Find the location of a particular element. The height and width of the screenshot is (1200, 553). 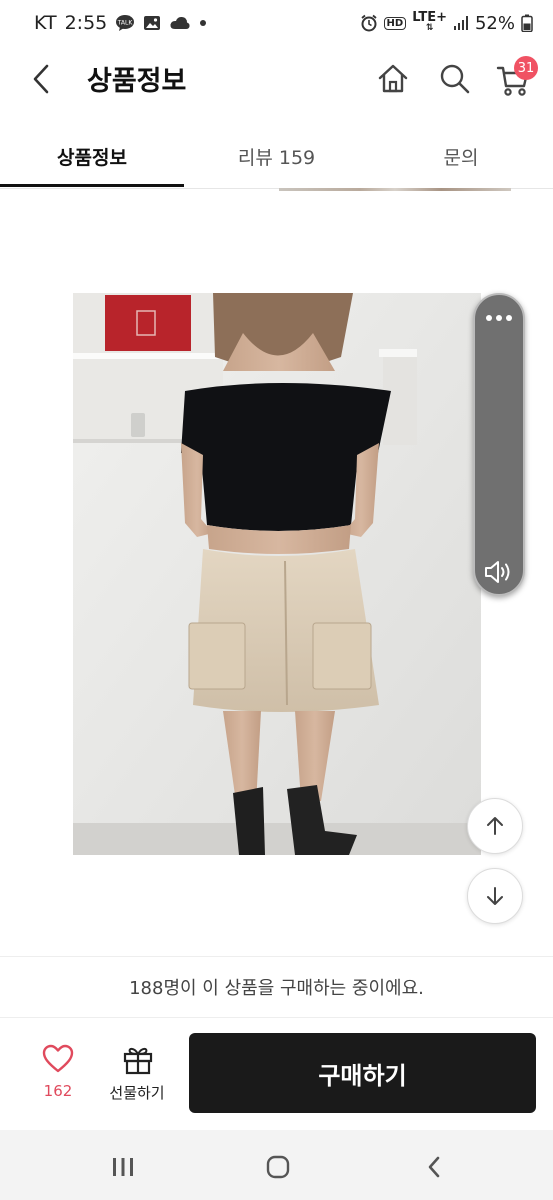

home-nav-button is located at coordinates (278, 1167).